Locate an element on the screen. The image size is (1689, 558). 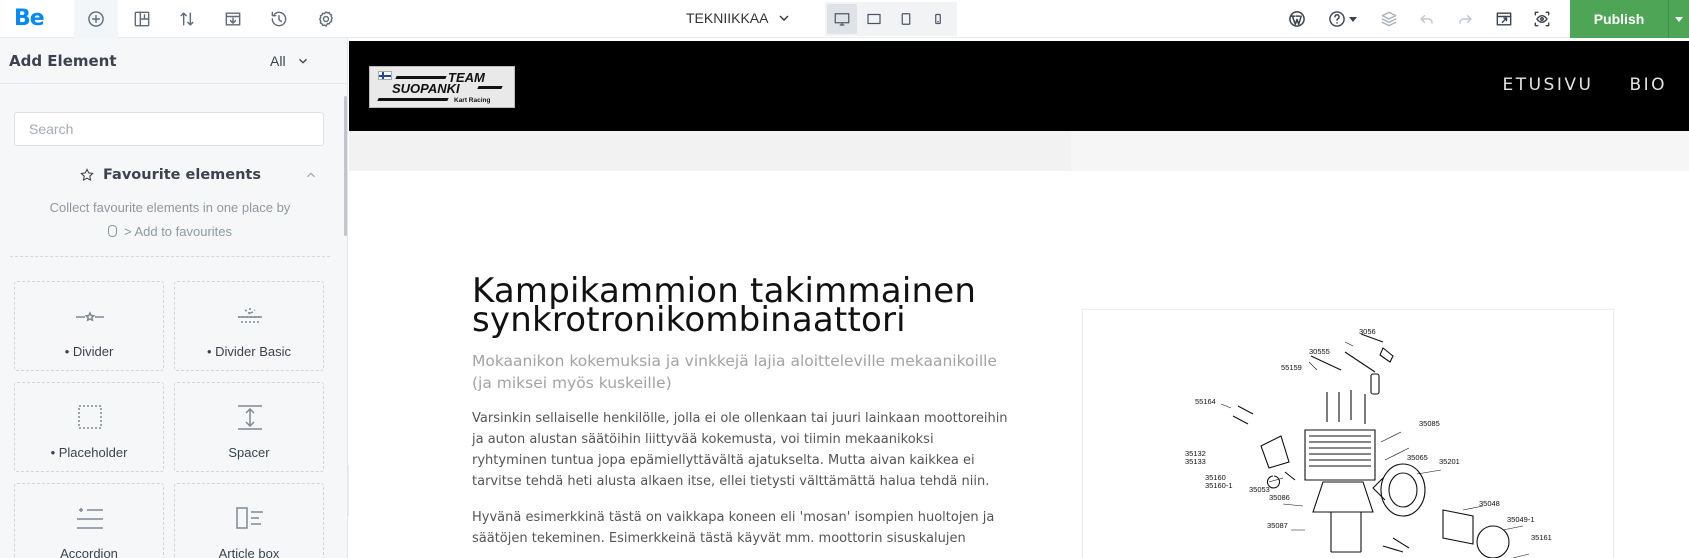
device-switcher is located at coordinates (891, 19).